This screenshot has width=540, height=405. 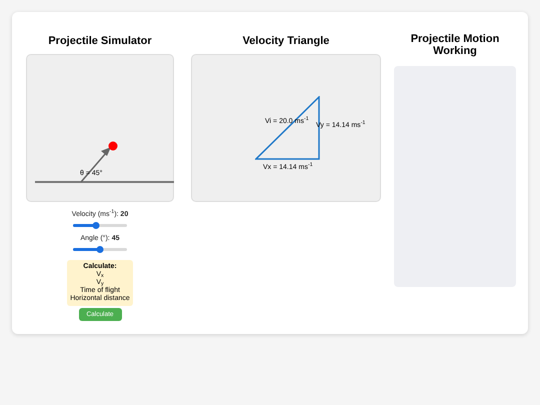 I want to click on section-title: Projectile Simulator, so click(x=100, y=41).